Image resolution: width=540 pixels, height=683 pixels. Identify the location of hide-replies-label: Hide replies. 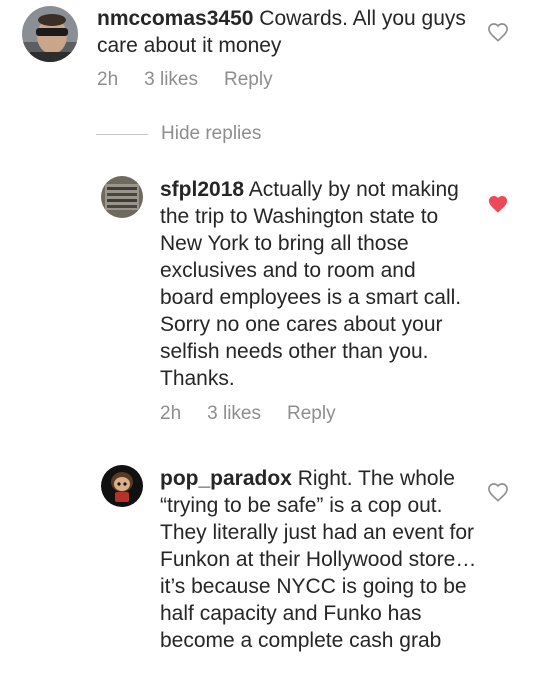
(211, 133).